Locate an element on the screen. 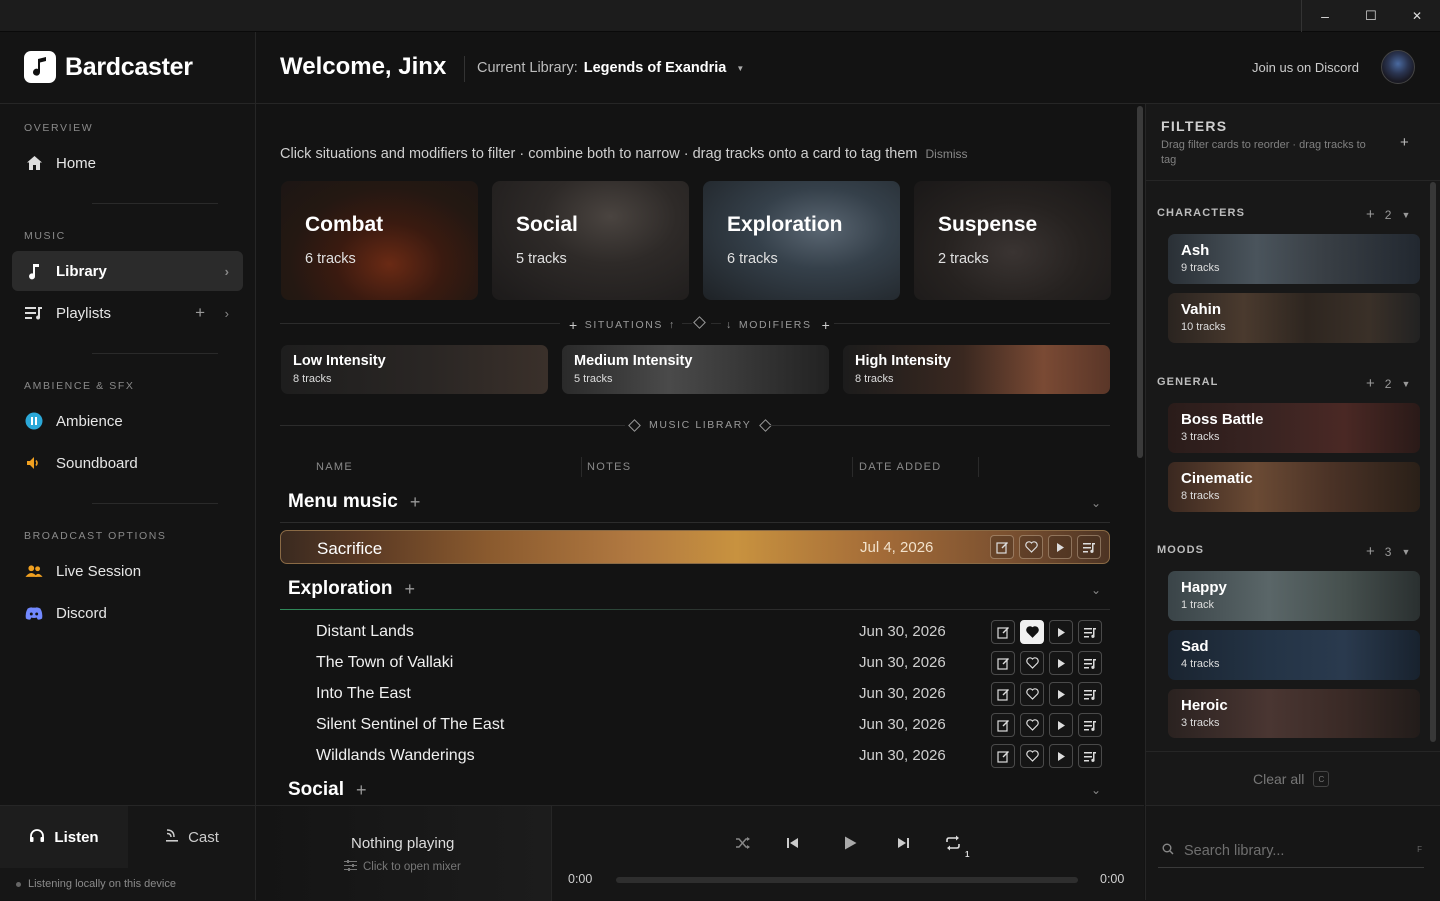 Image resolution: width=1440 pixels, height=901 pixels. sidebar-item-ambience: Ambience is located at coordinates (127, 421).